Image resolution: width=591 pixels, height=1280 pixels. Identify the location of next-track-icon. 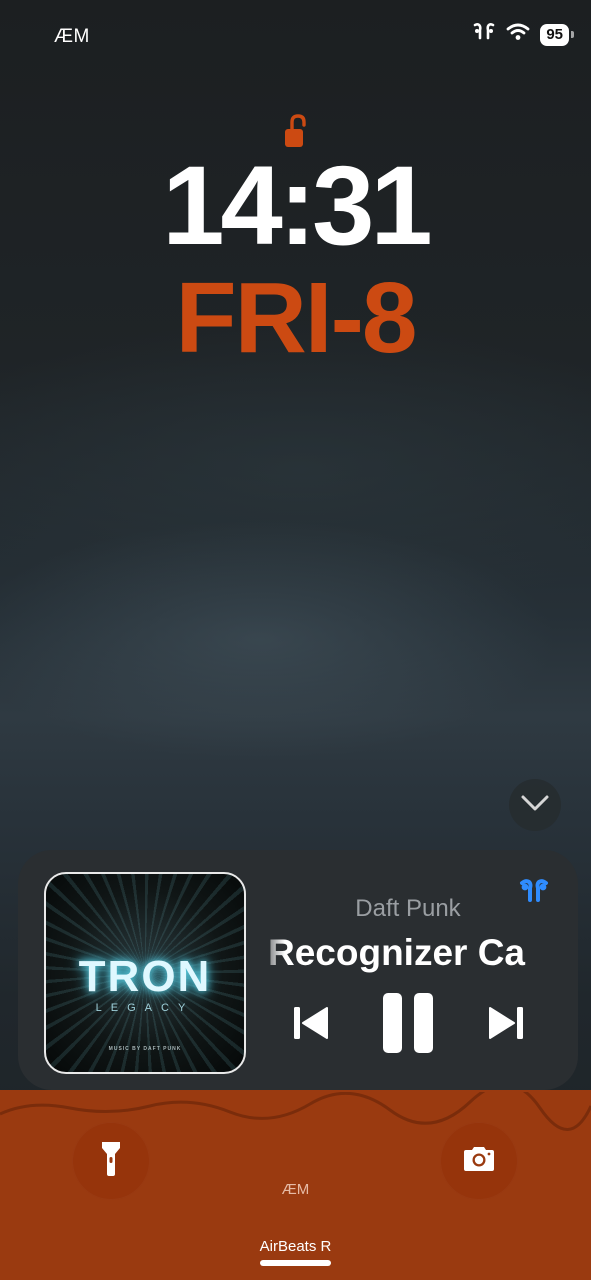
(506, 1025).